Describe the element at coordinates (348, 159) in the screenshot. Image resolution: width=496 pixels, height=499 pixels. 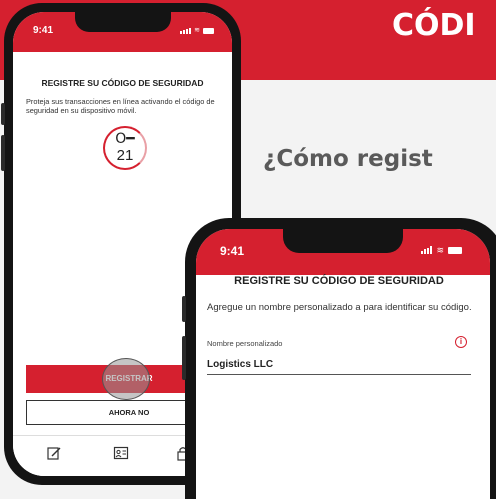
I see `section-subtitle: ¿Cómo regist` at that location.